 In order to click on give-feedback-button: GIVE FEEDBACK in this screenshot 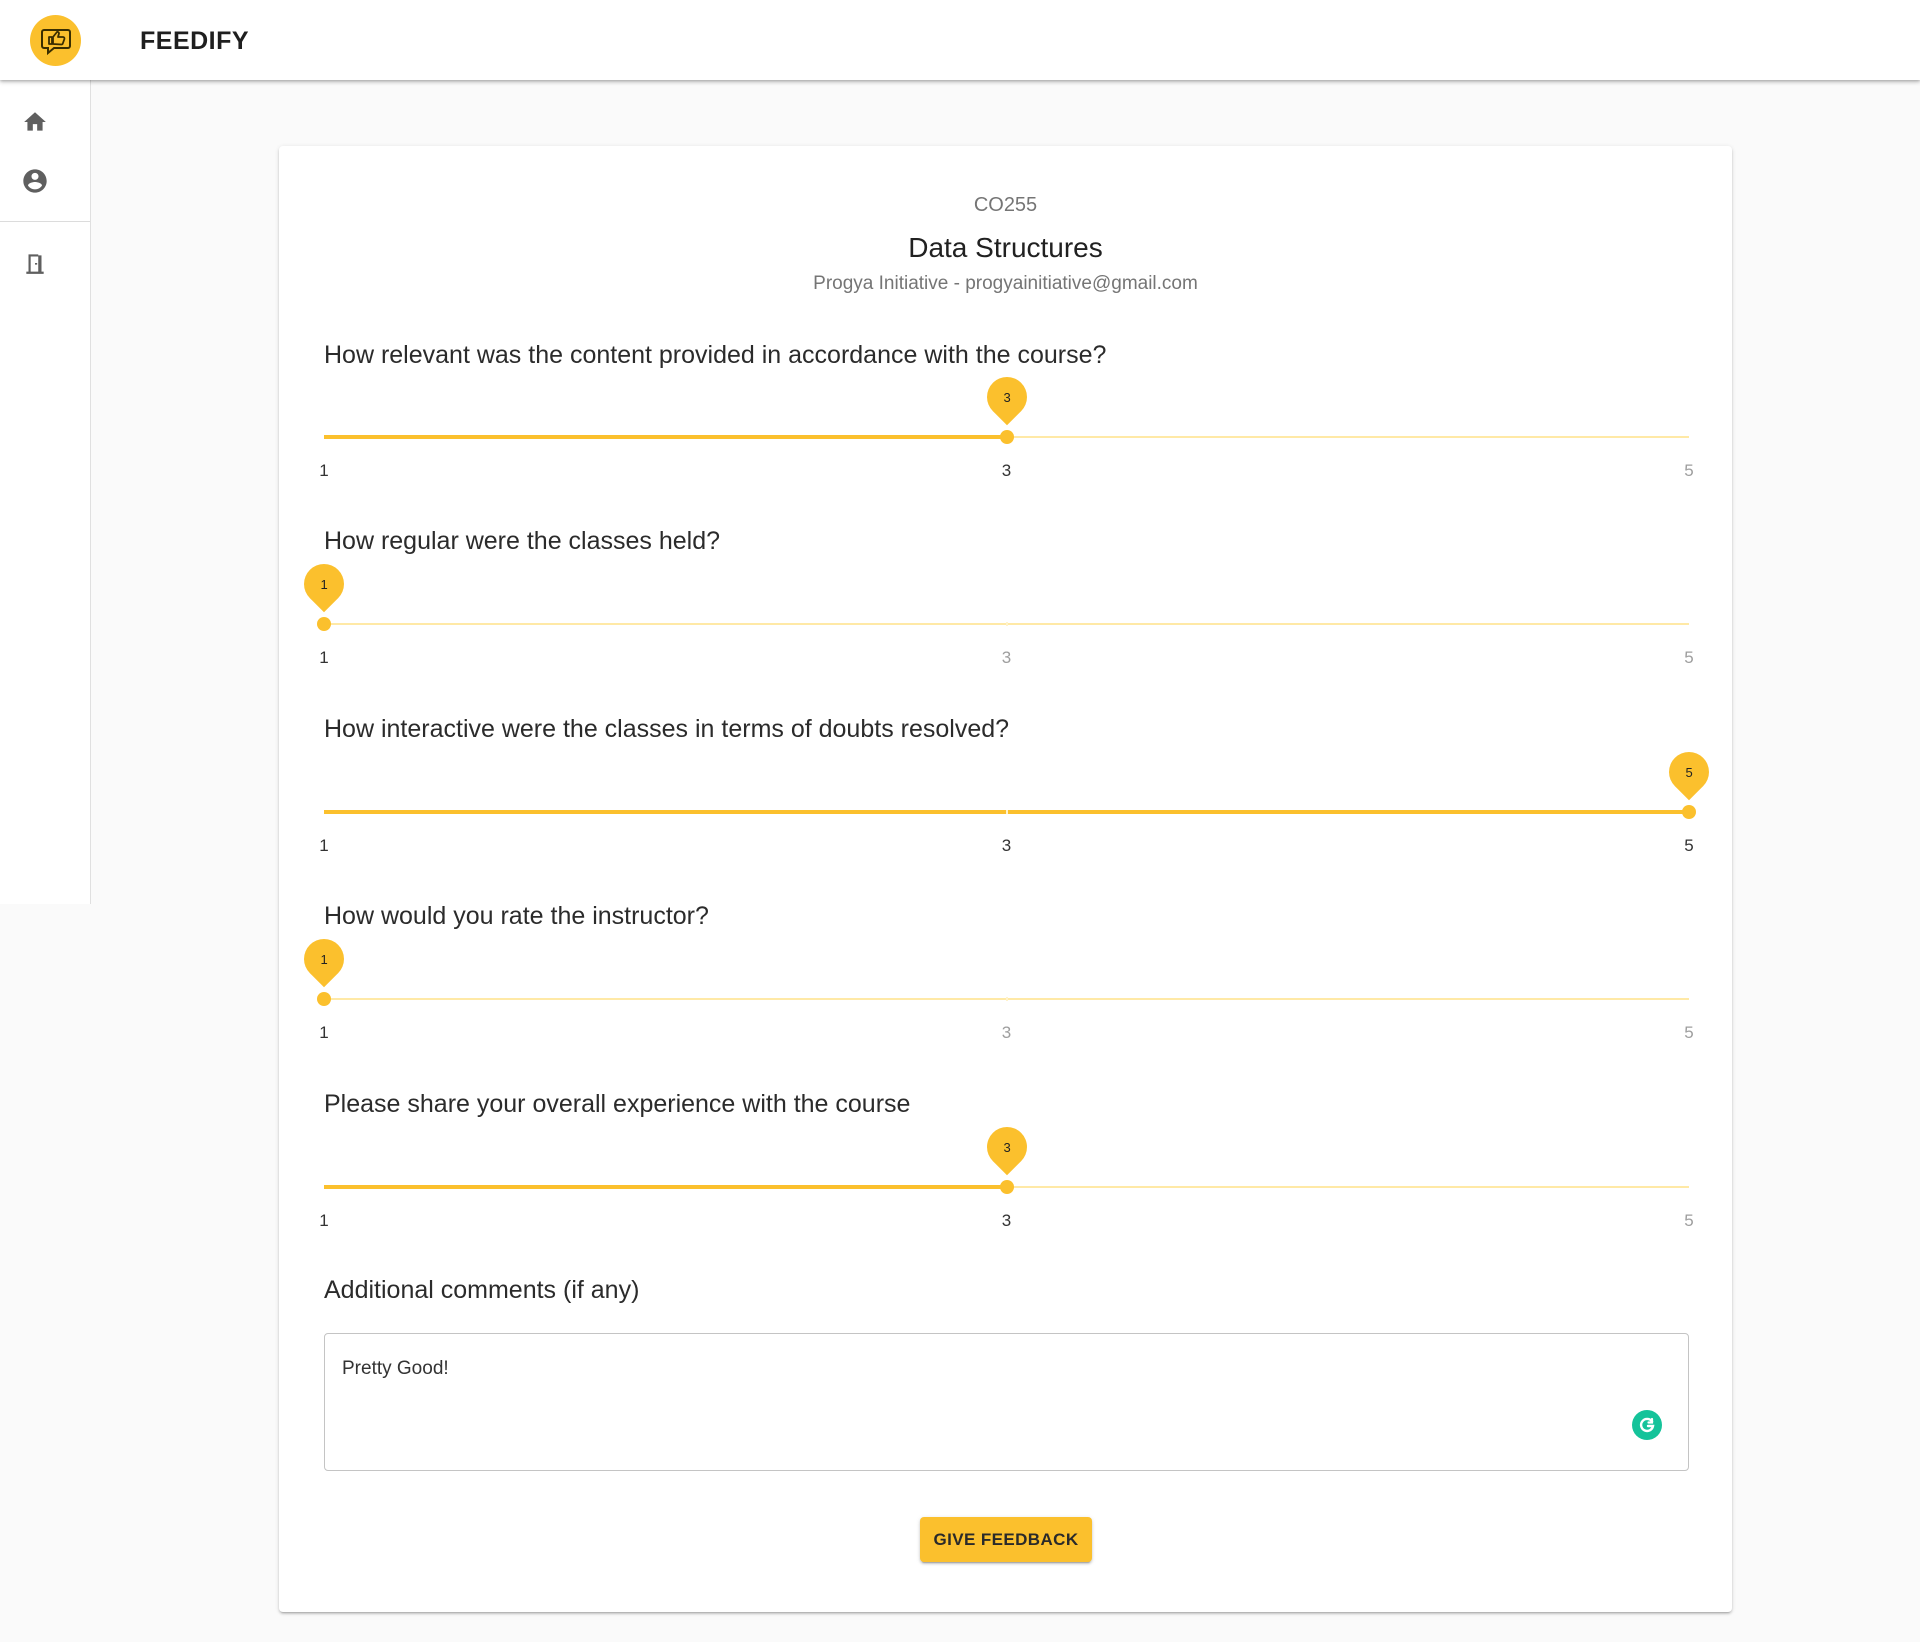, I will do `click(1006, 1539)`.